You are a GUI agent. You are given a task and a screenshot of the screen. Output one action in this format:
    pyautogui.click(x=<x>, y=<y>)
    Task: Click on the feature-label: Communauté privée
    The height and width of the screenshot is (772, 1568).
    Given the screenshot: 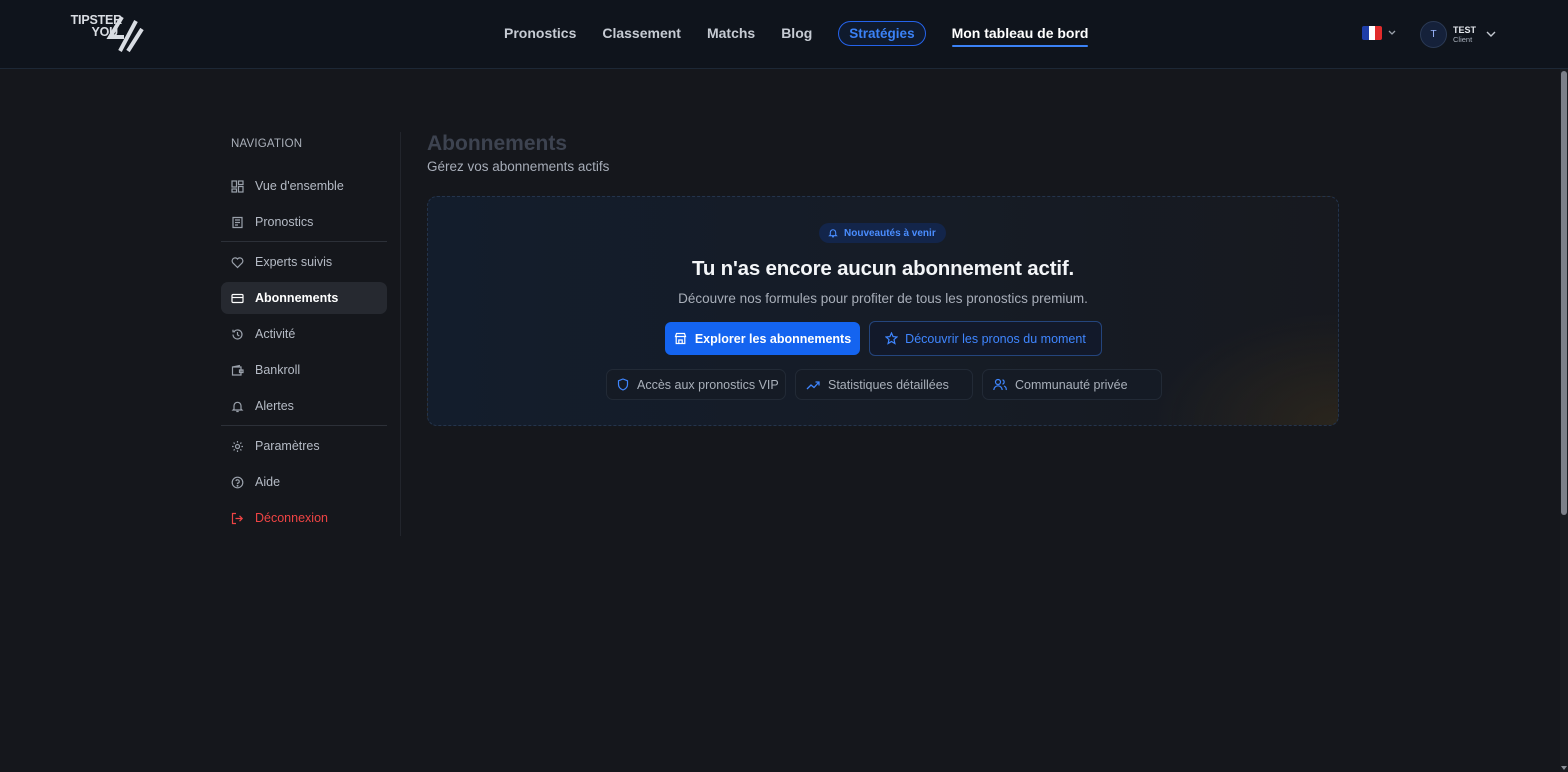 What is the action you would take?
    pyautogui.click(x=1071, y=384)
    